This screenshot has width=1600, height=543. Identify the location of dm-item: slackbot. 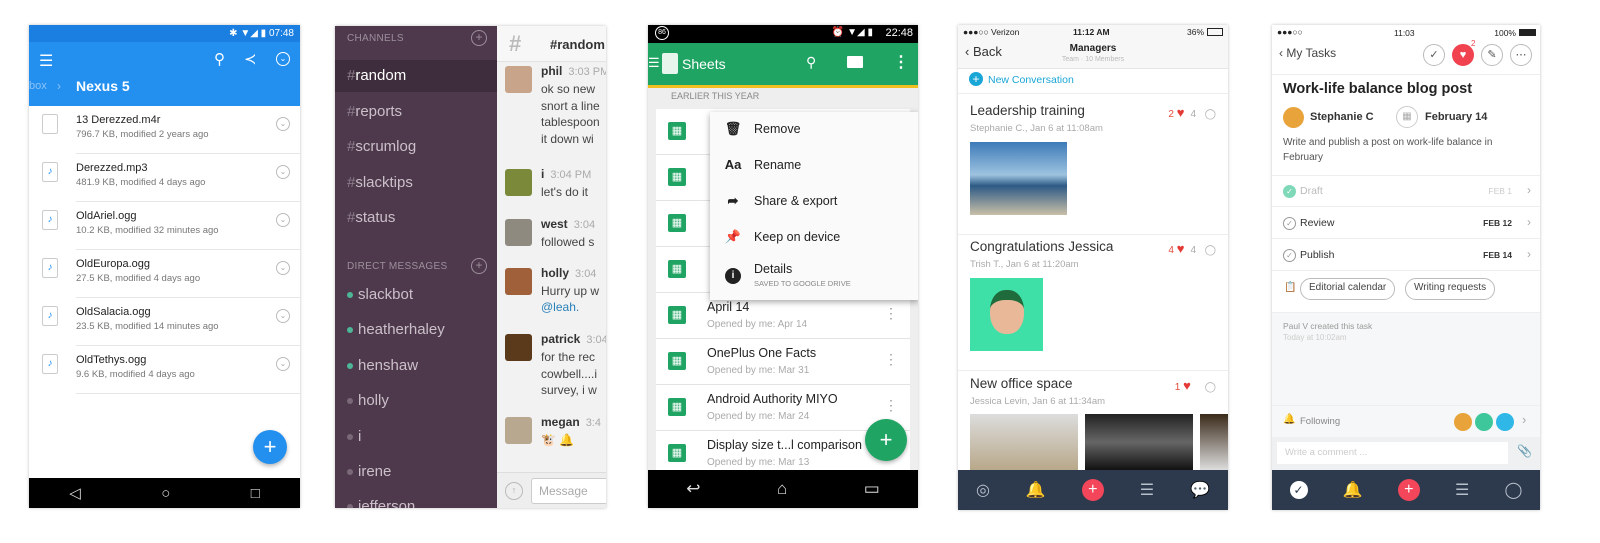
(380, 294).